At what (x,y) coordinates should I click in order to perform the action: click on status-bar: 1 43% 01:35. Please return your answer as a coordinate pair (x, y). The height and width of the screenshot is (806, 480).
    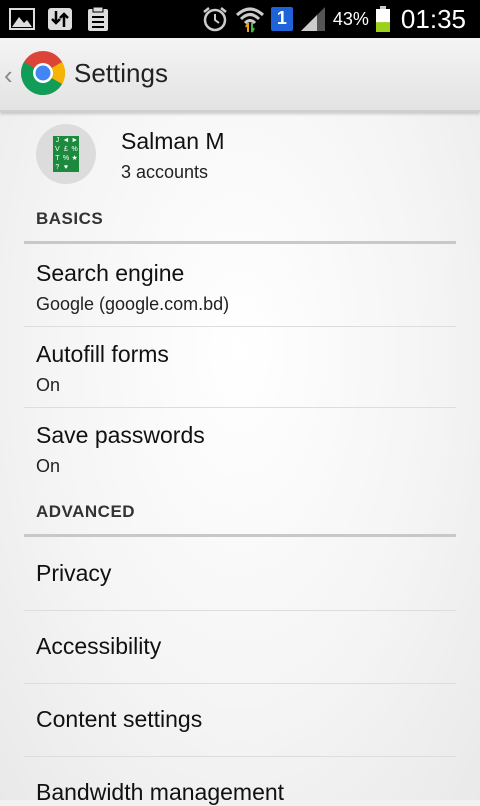
    Looking at the image, I should click on (240, 19).